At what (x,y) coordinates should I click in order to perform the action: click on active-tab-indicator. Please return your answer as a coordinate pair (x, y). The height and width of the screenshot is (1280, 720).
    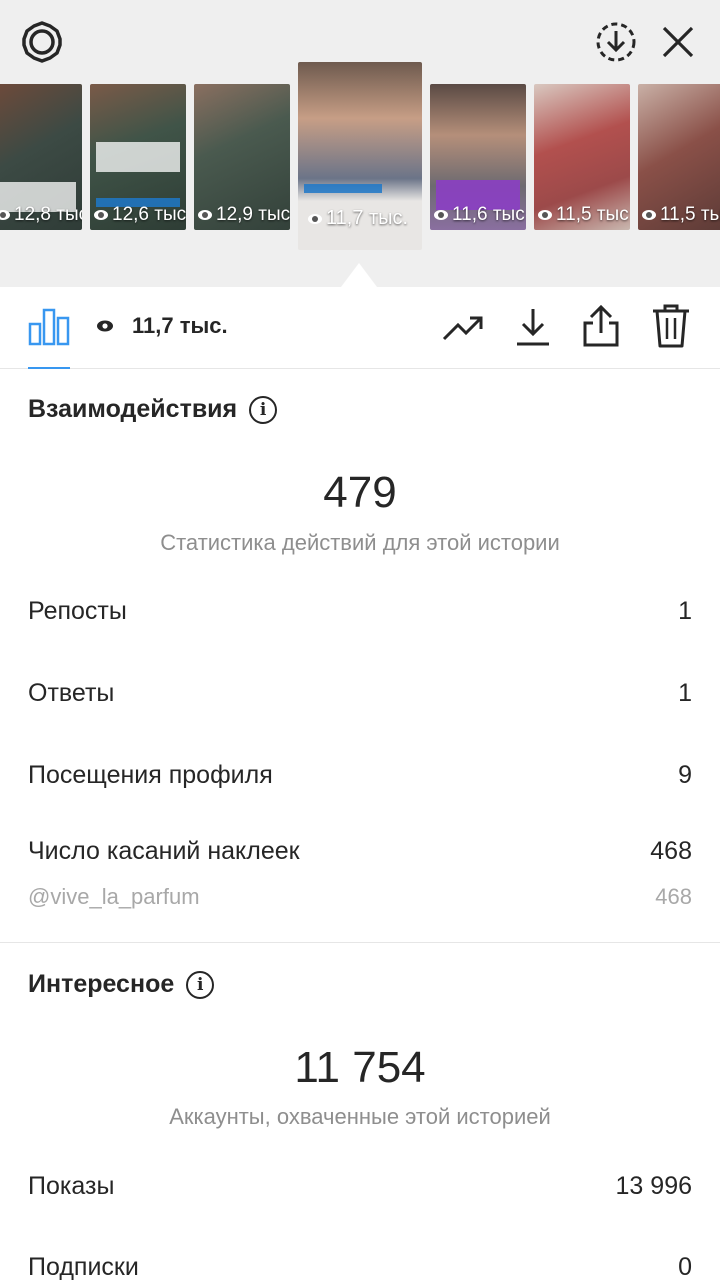
    Looking at the image, I should click on (49, 368).